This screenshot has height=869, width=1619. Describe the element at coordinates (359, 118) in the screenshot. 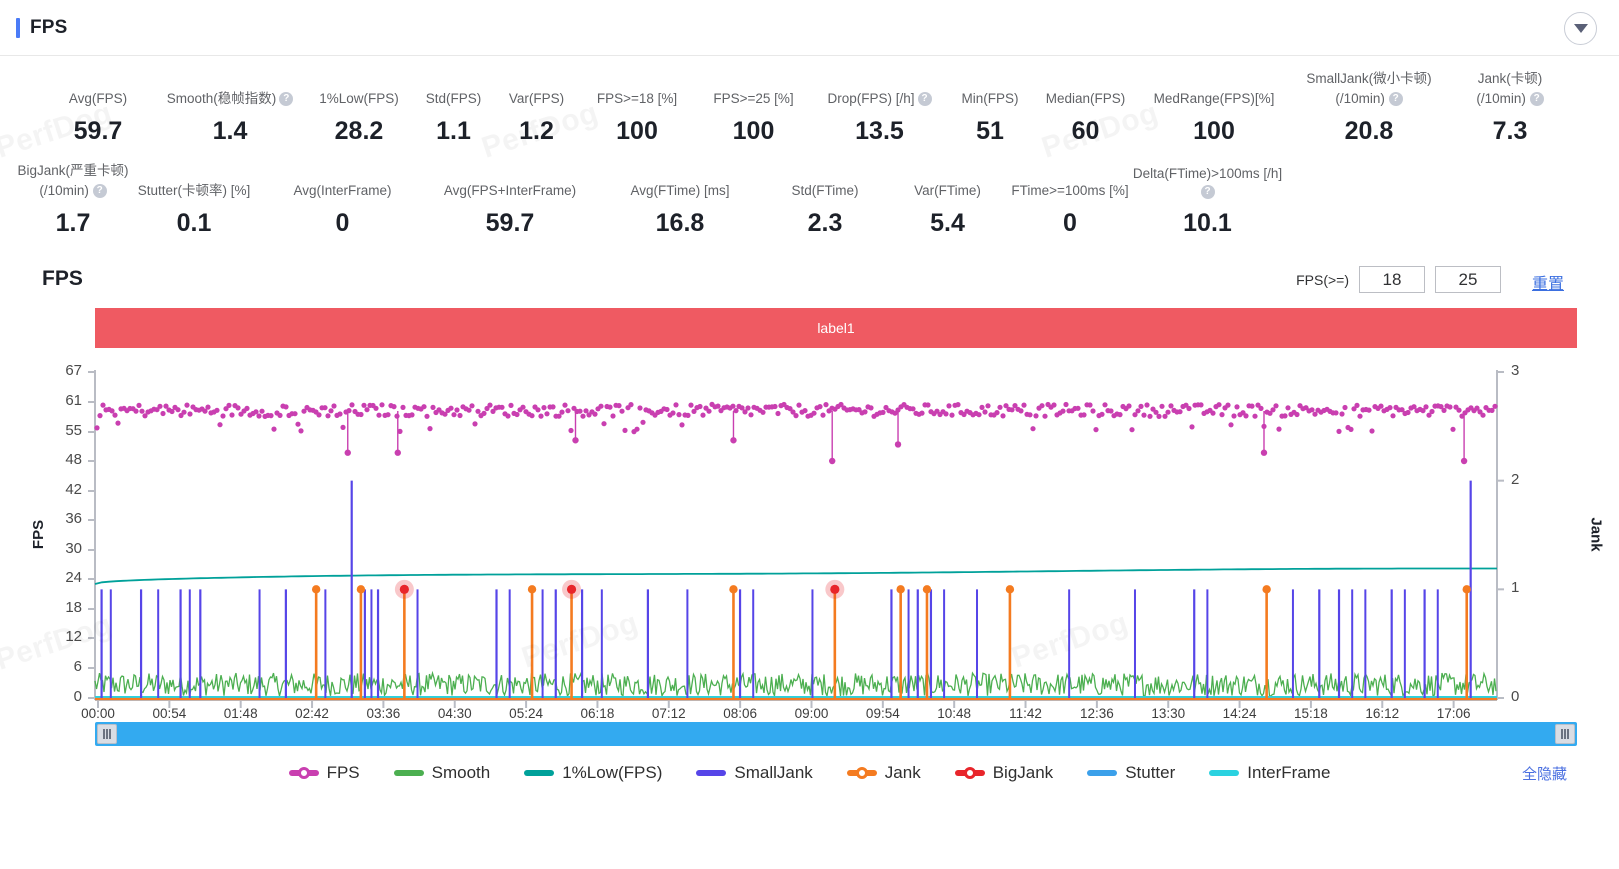

I see `metric-card: 1%Low(FPS) 28.2` at that location.